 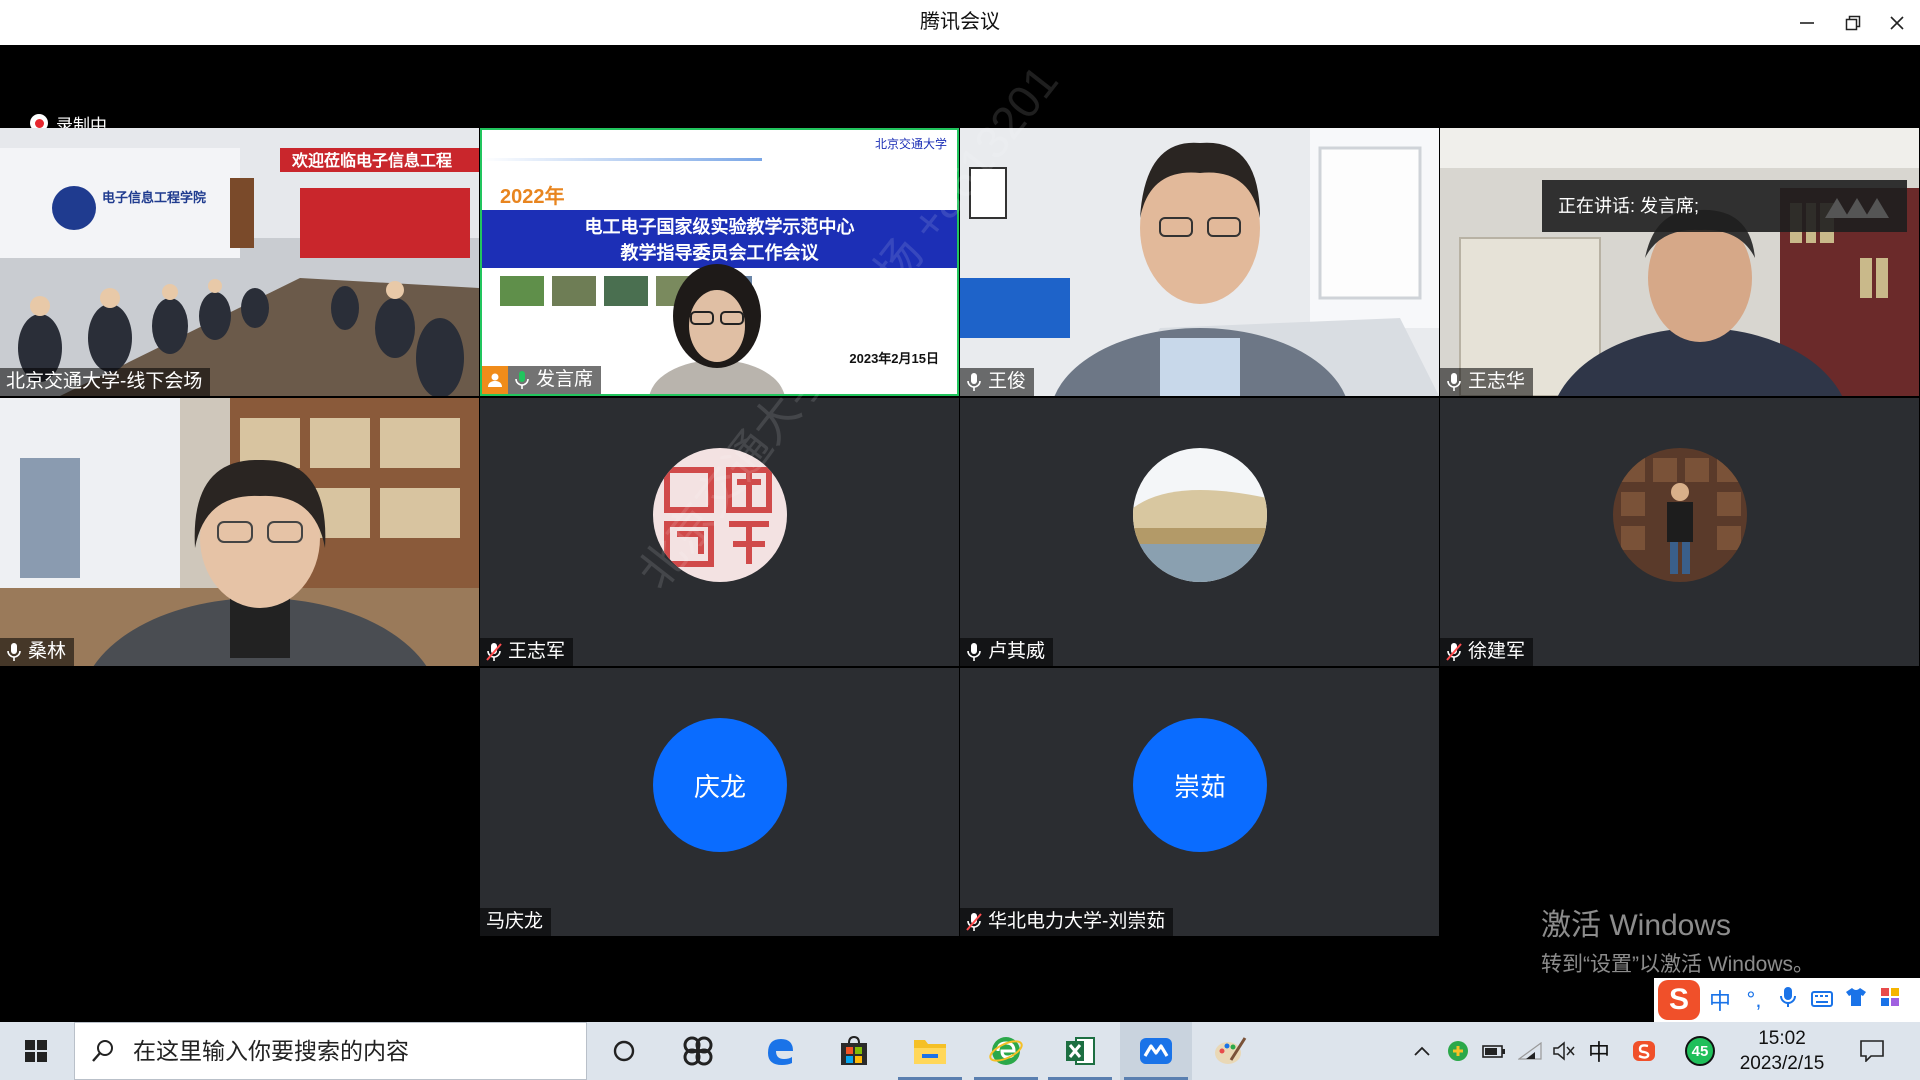 I want to click on minimize-icon, so click(x=1807, y=22).